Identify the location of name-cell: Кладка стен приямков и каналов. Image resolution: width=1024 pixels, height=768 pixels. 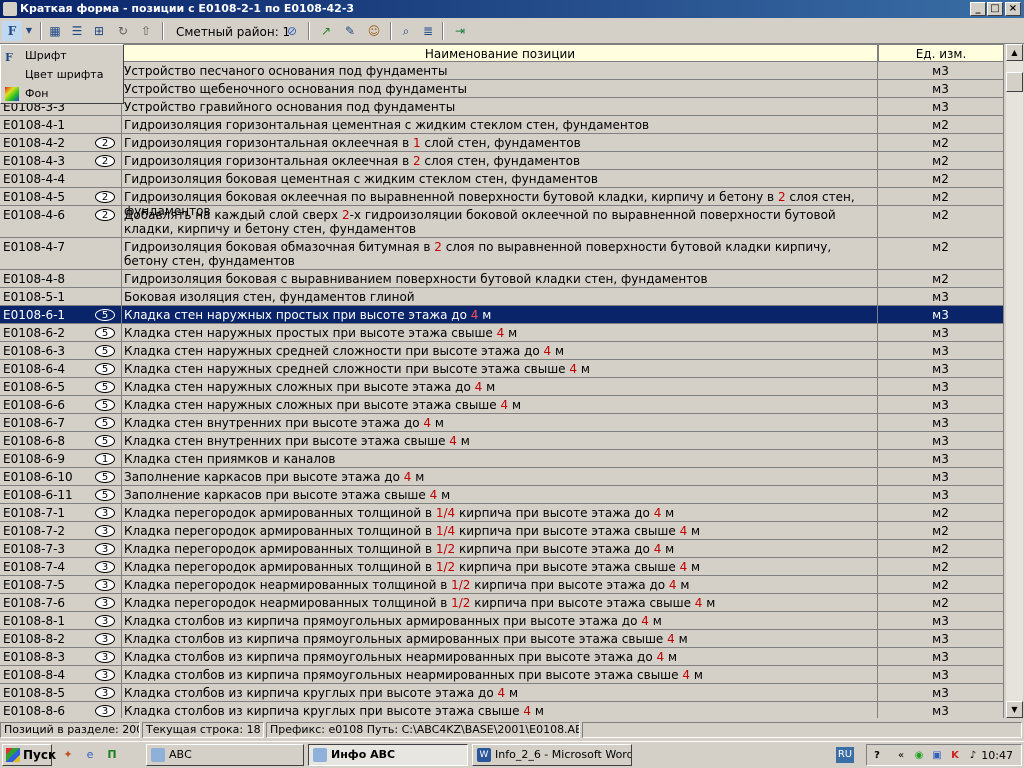
(500, 458).